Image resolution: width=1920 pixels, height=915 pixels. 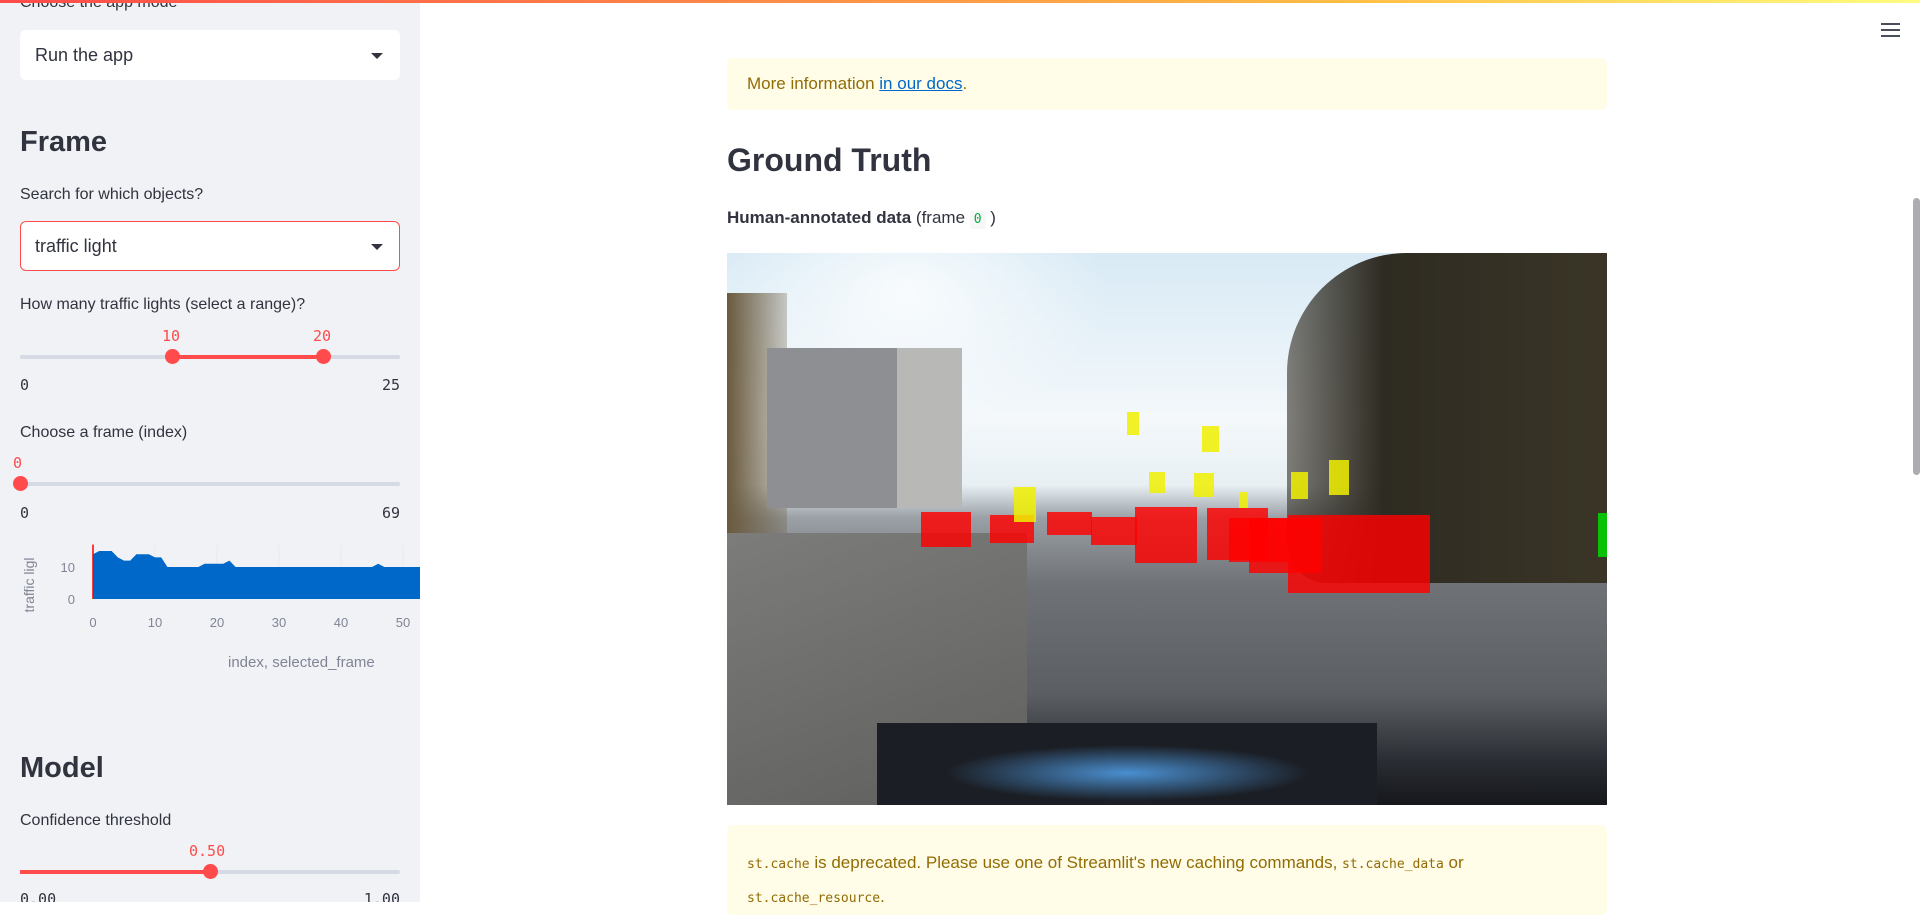 What do you see at coordinates (977, 219) in the screenshot?
I see `frame-code: 0` at bounding box center [977, 219].